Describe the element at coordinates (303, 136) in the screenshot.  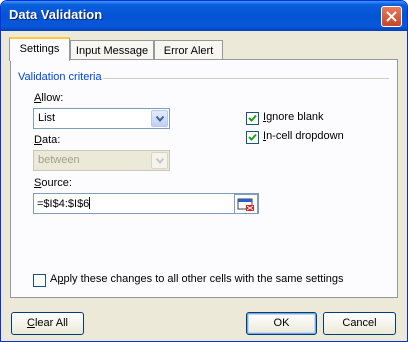
I see `in-cell-dropdown-label: In-cell dropdown` at that location.